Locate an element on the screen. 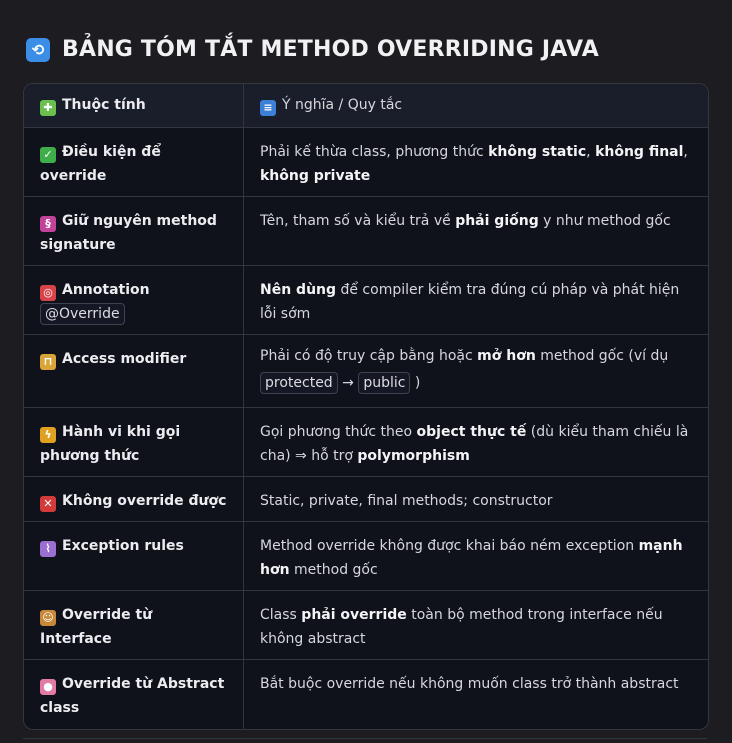 The image size is (732, 743). header-cell-attribute: ✚ Thuộc tính is located at coordinates (133, 100).